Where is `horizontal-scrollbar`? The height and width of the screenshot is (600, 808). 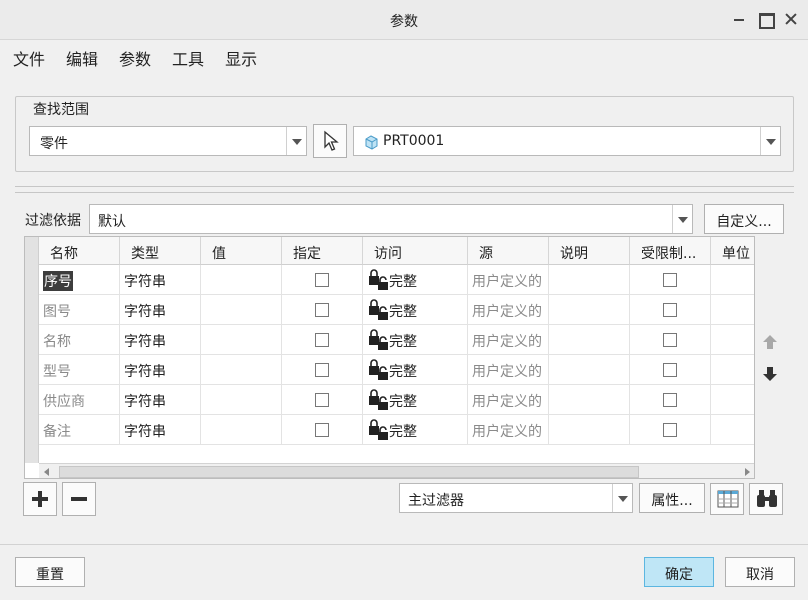
horizontal-scrollbar is located at coordinates (396, 470).